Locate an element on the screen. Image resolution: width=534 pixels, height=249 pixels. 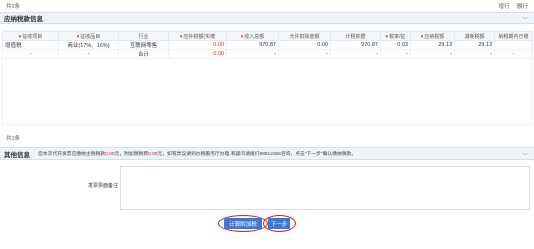
column-header: ▾应纳税额 is located at coordinates (432, 36).